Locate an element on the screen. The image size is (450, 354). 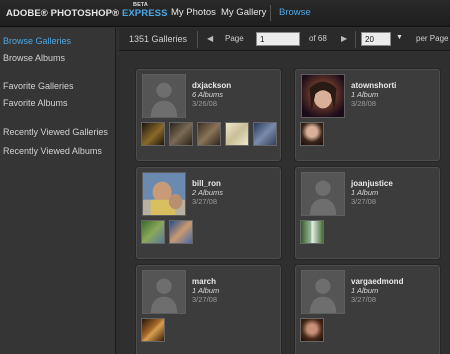
nav-my-gallery: My Gallery is located at coordinates (243, 12).